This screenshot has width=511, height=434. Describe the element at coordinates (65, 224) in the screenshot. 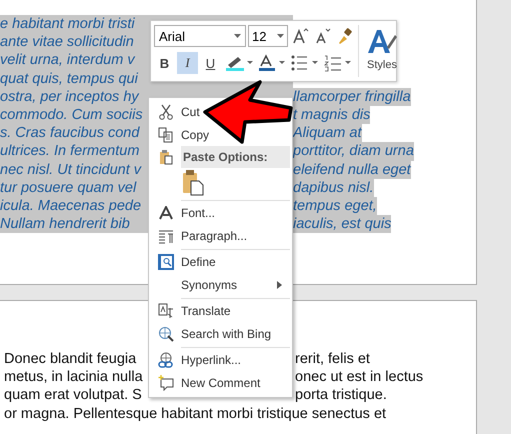

I see `document-text: Nullam hendrerit bib` at that location.